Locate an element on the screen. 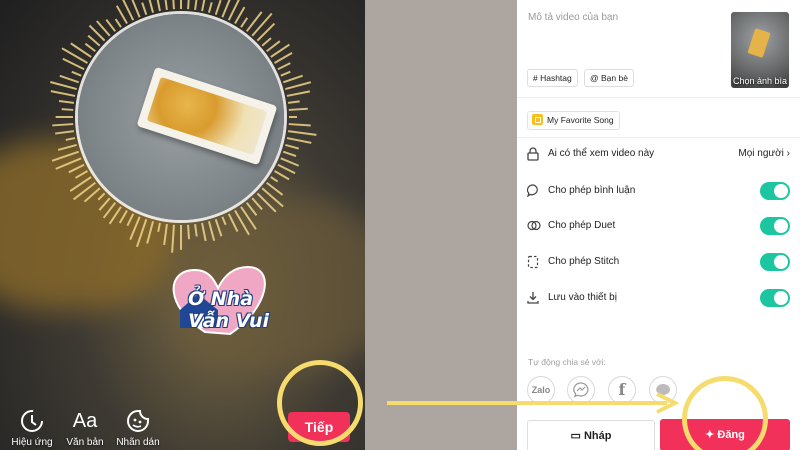  cover-label: Chọn ảnh bìa is located at coordinates (760, 81).